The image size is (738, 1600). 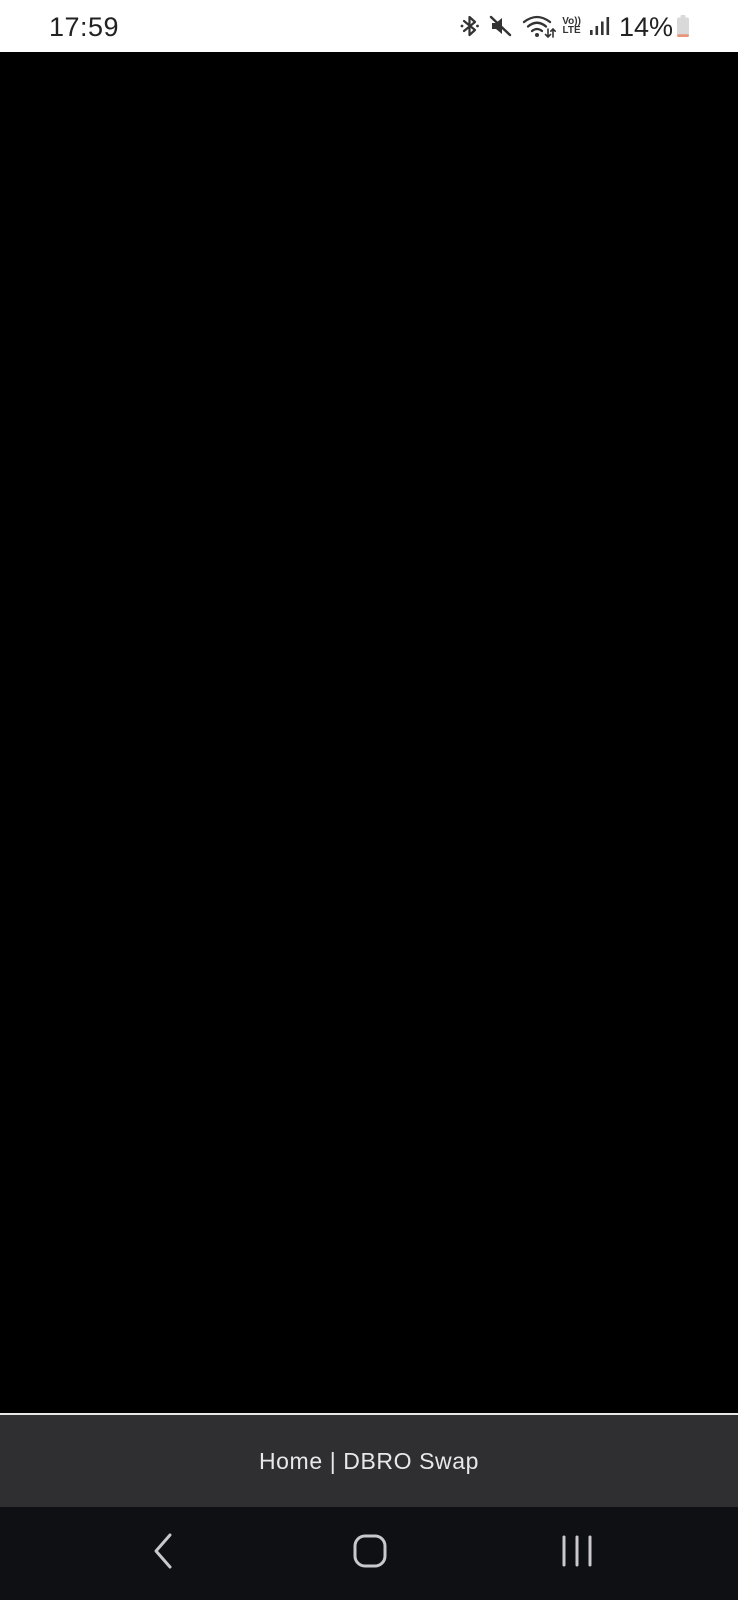 I want to click on browser-title-bar: Home | DBRO Swap, so click(x=369, y=1461).